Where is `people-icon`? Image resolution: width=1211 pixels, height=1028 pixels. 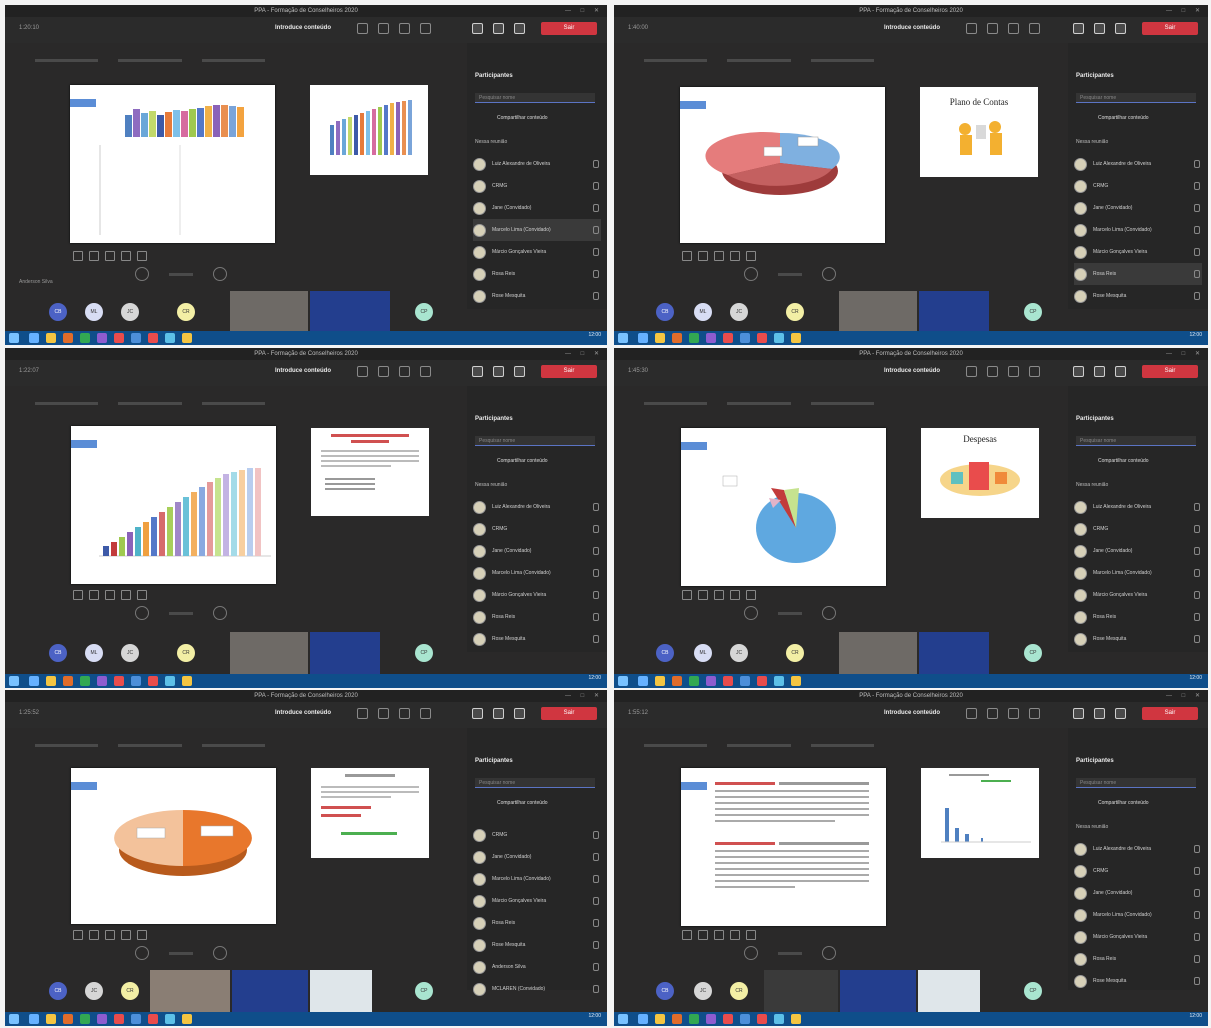
people-icon is located at coordinates (362, 28).